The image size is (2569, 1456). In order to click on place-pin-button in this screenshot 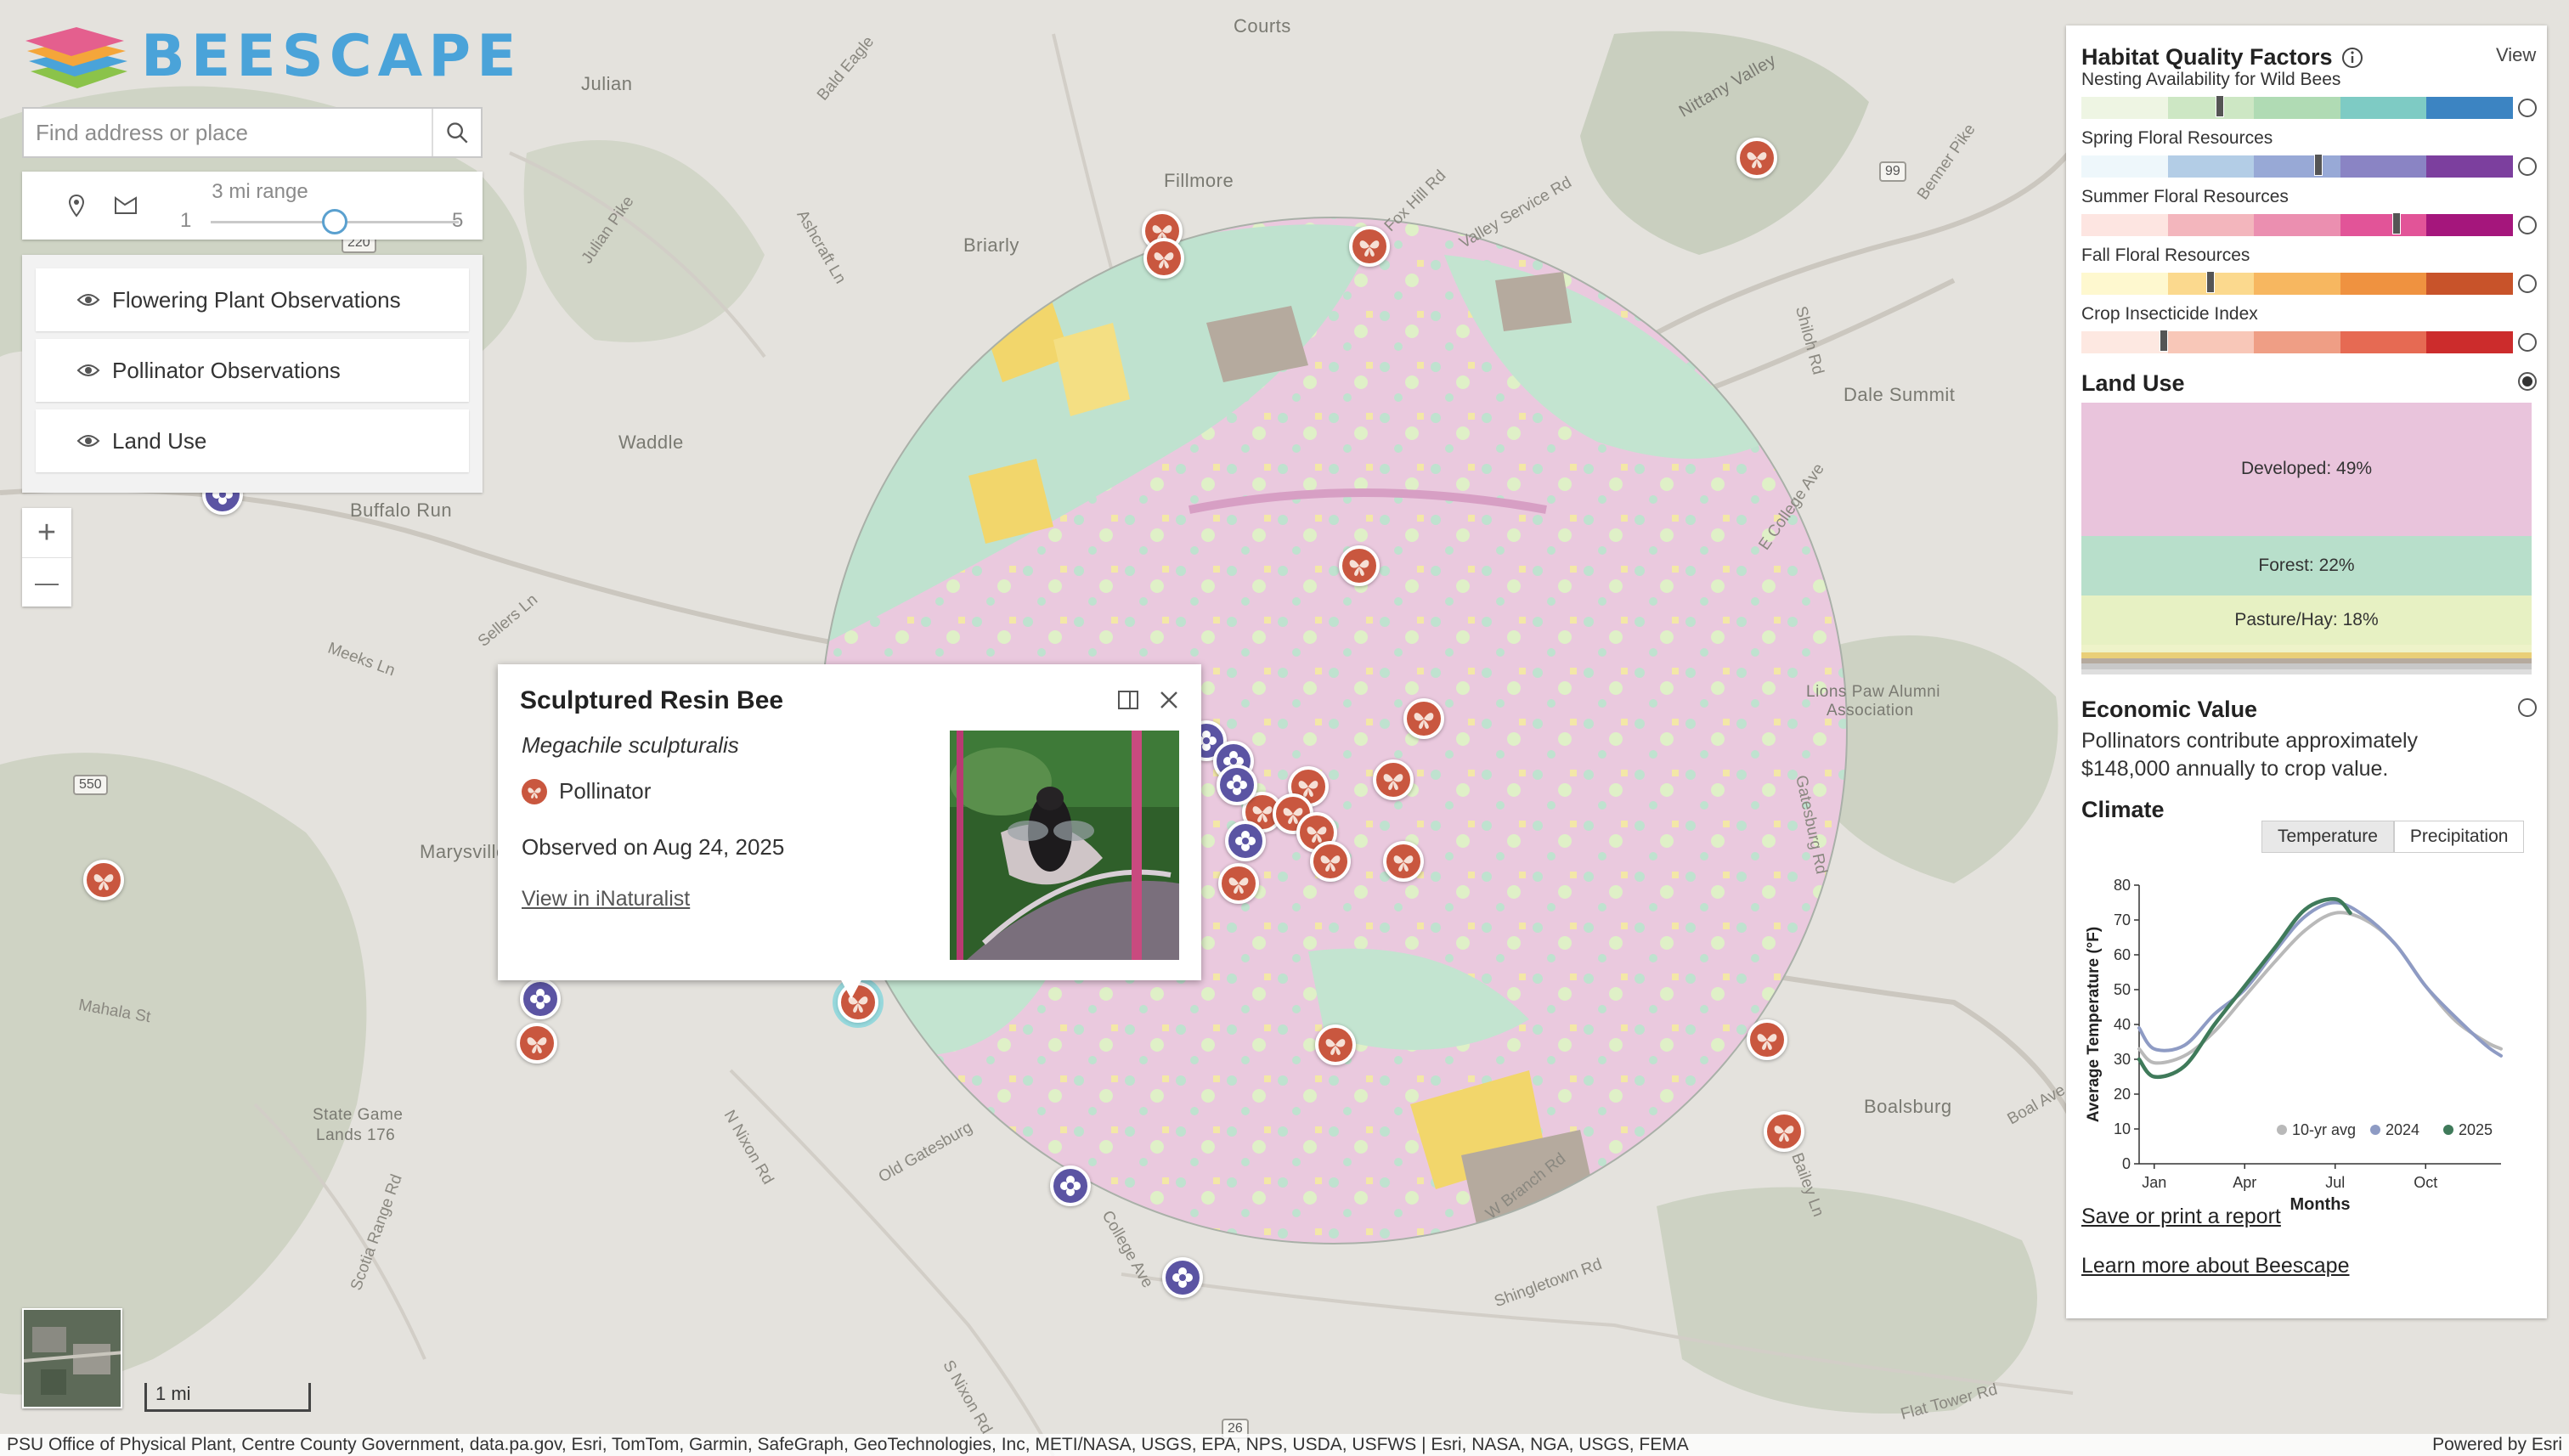, I will do `click(76, 206)`.